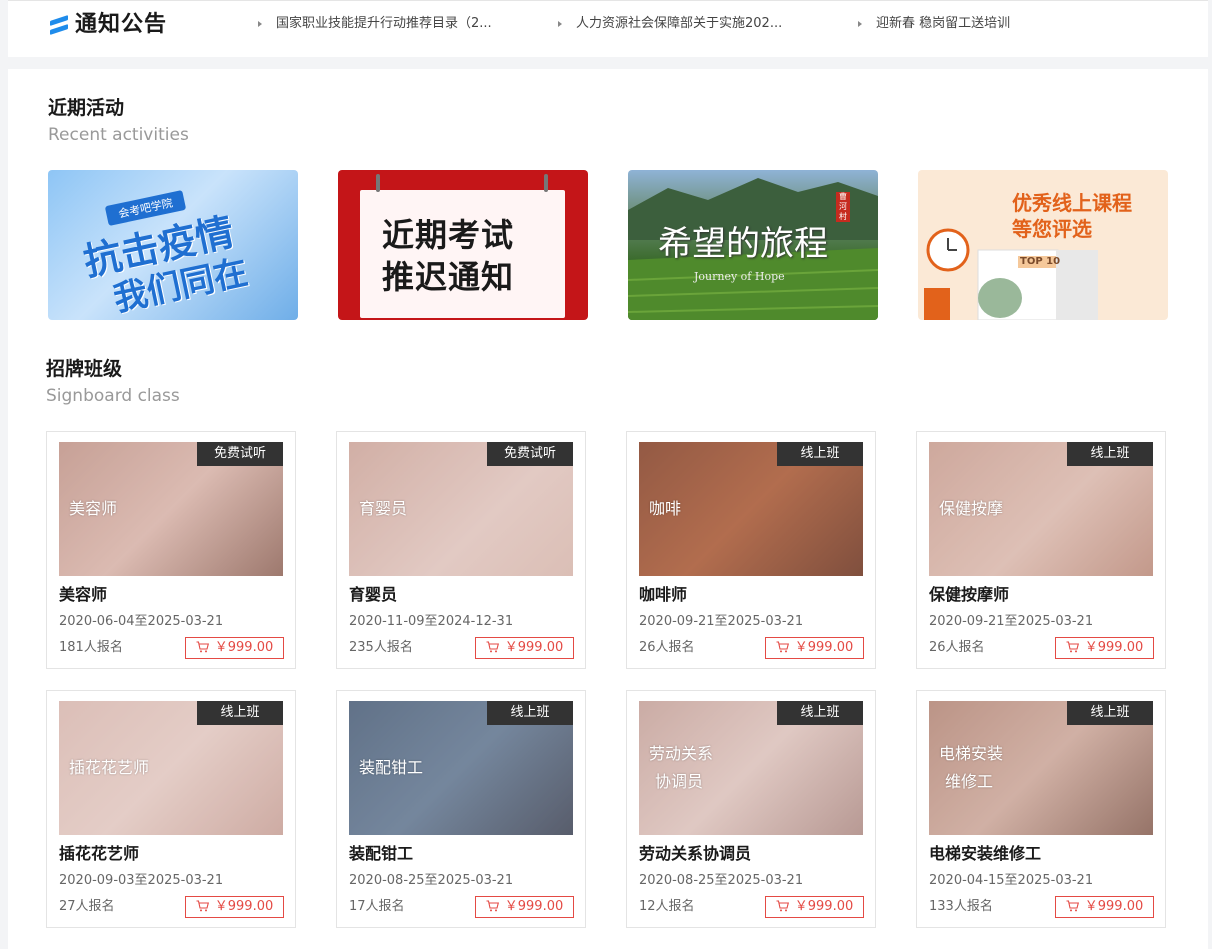 This screenshot has height=949, width=1212. Describe the element at coordinates (391, 767) in the screenshot. I see `card-image-caption: 装配钳工` at that location.